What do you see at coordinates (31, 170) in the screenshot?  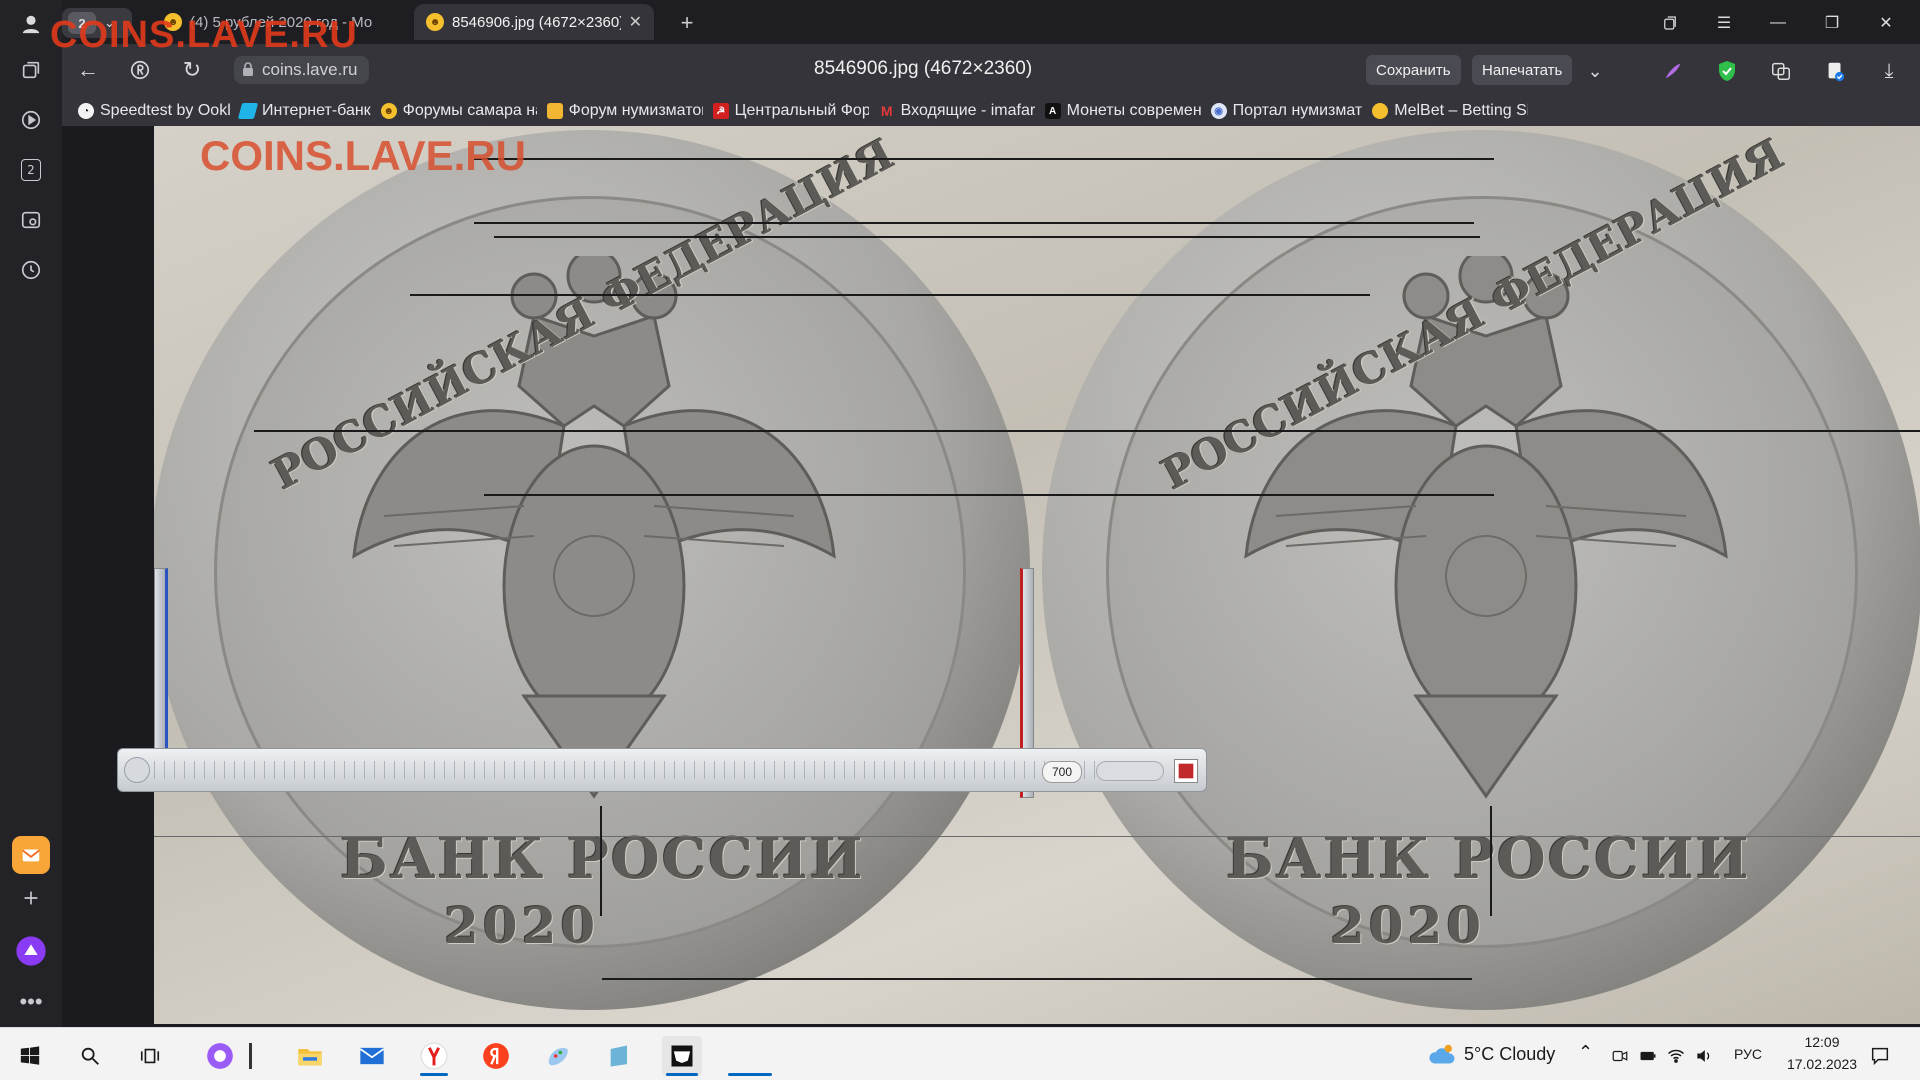 I see `tabs-count-button: 2` at bounding box center [31, 170].